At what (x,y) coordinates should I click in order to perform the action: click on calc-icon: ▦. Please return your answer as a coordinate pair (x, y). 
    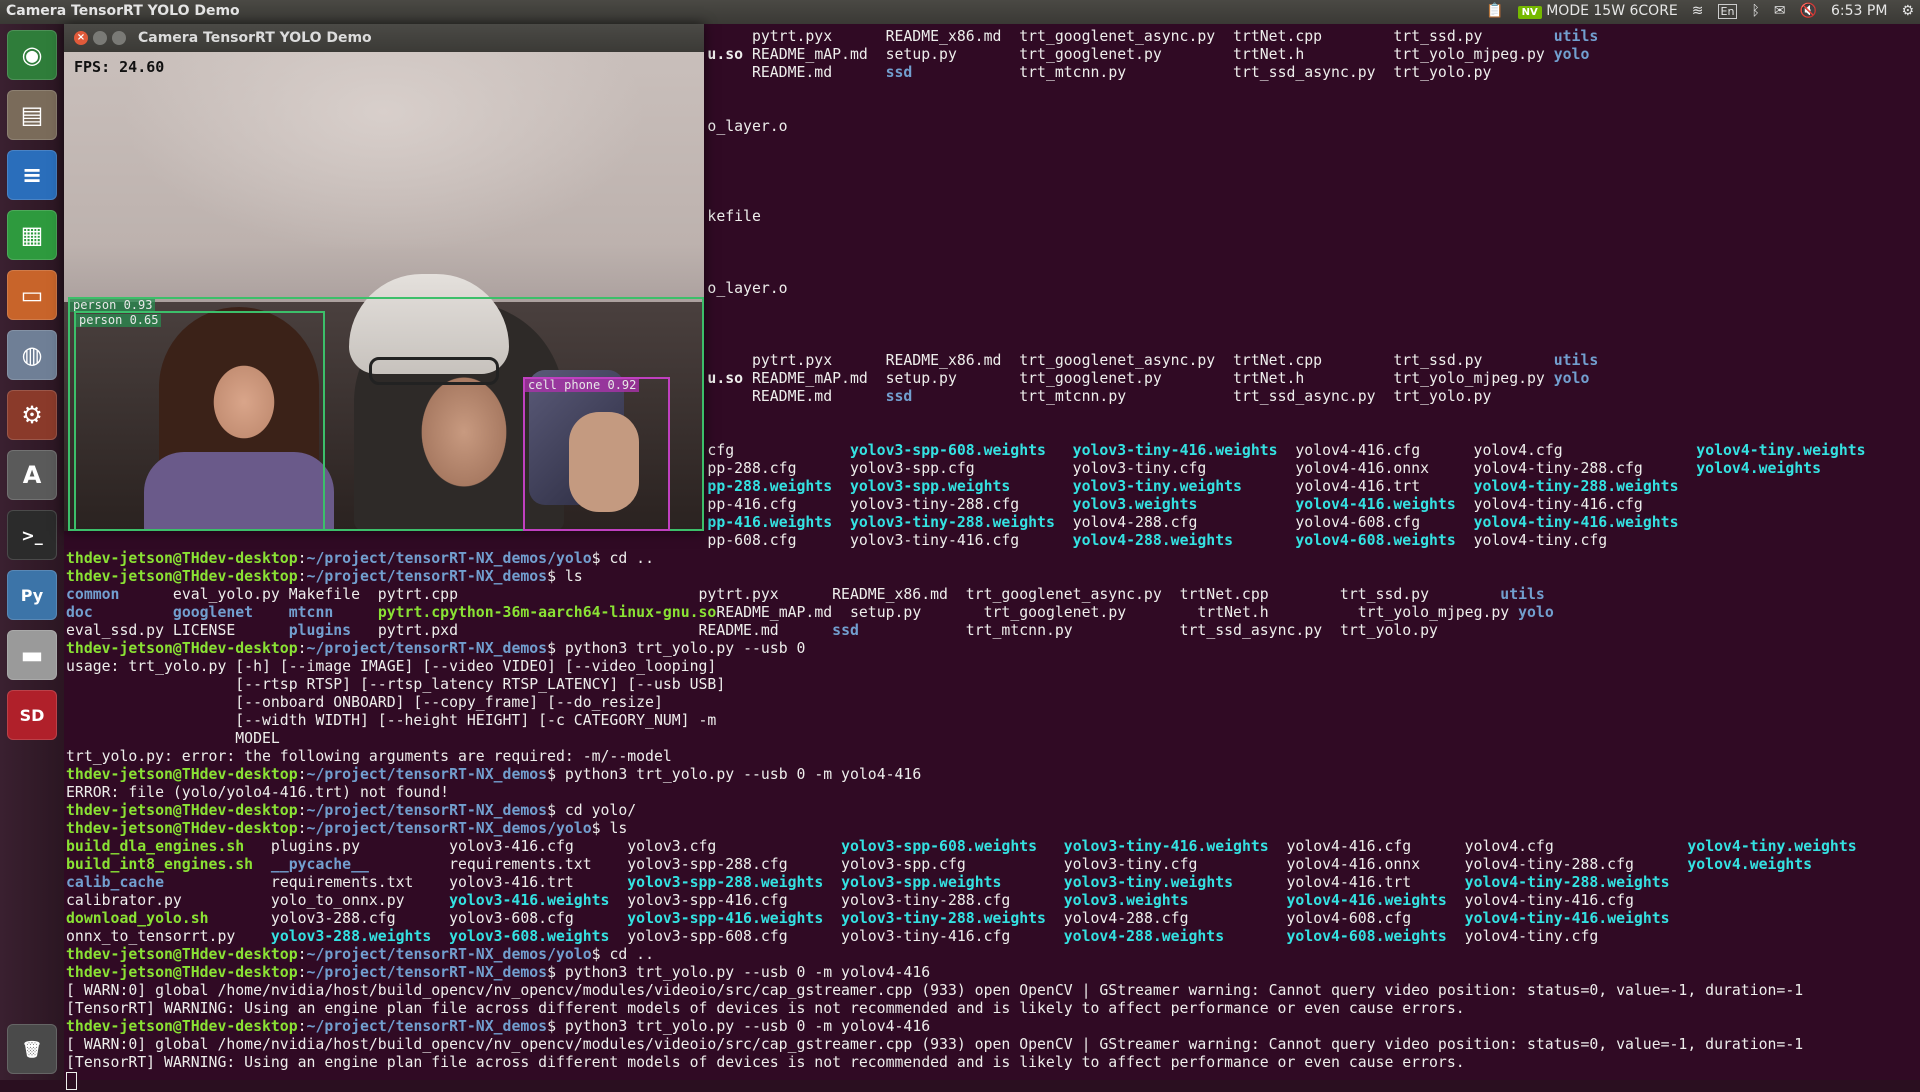
    Looking at the image, I should click on (32, 235).